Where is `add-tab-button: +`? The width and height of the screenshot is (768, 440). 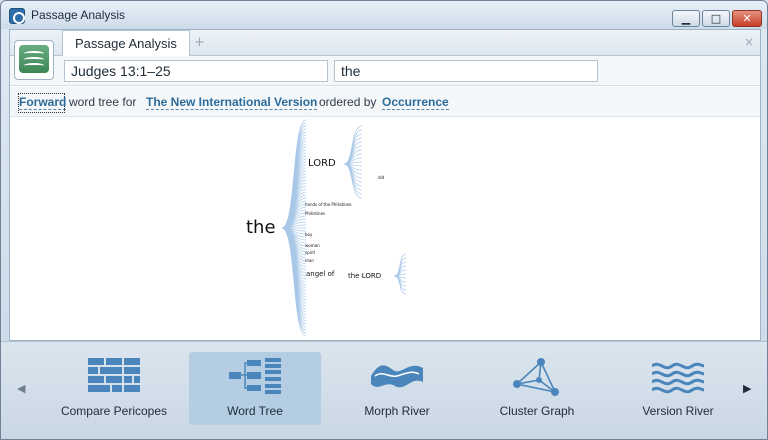 add-tab-button: + is located at coordinates (199, 42).